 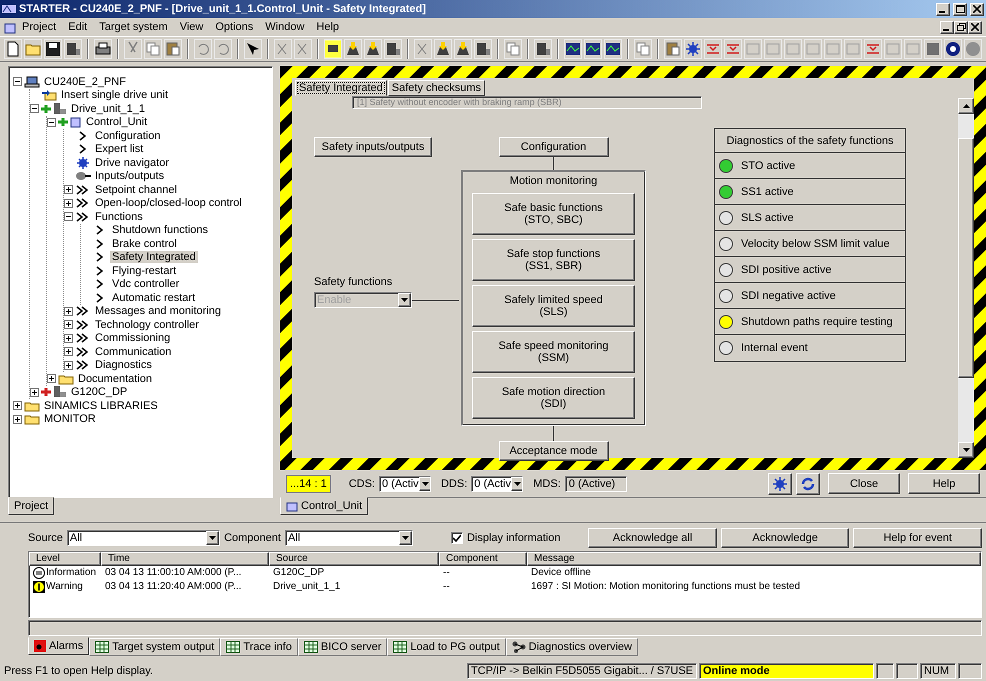 What do you see at coordinates (652, 538) in the screenshot?
I see `alarm-button: Acknowledge all` at bounding box center [652, 538].